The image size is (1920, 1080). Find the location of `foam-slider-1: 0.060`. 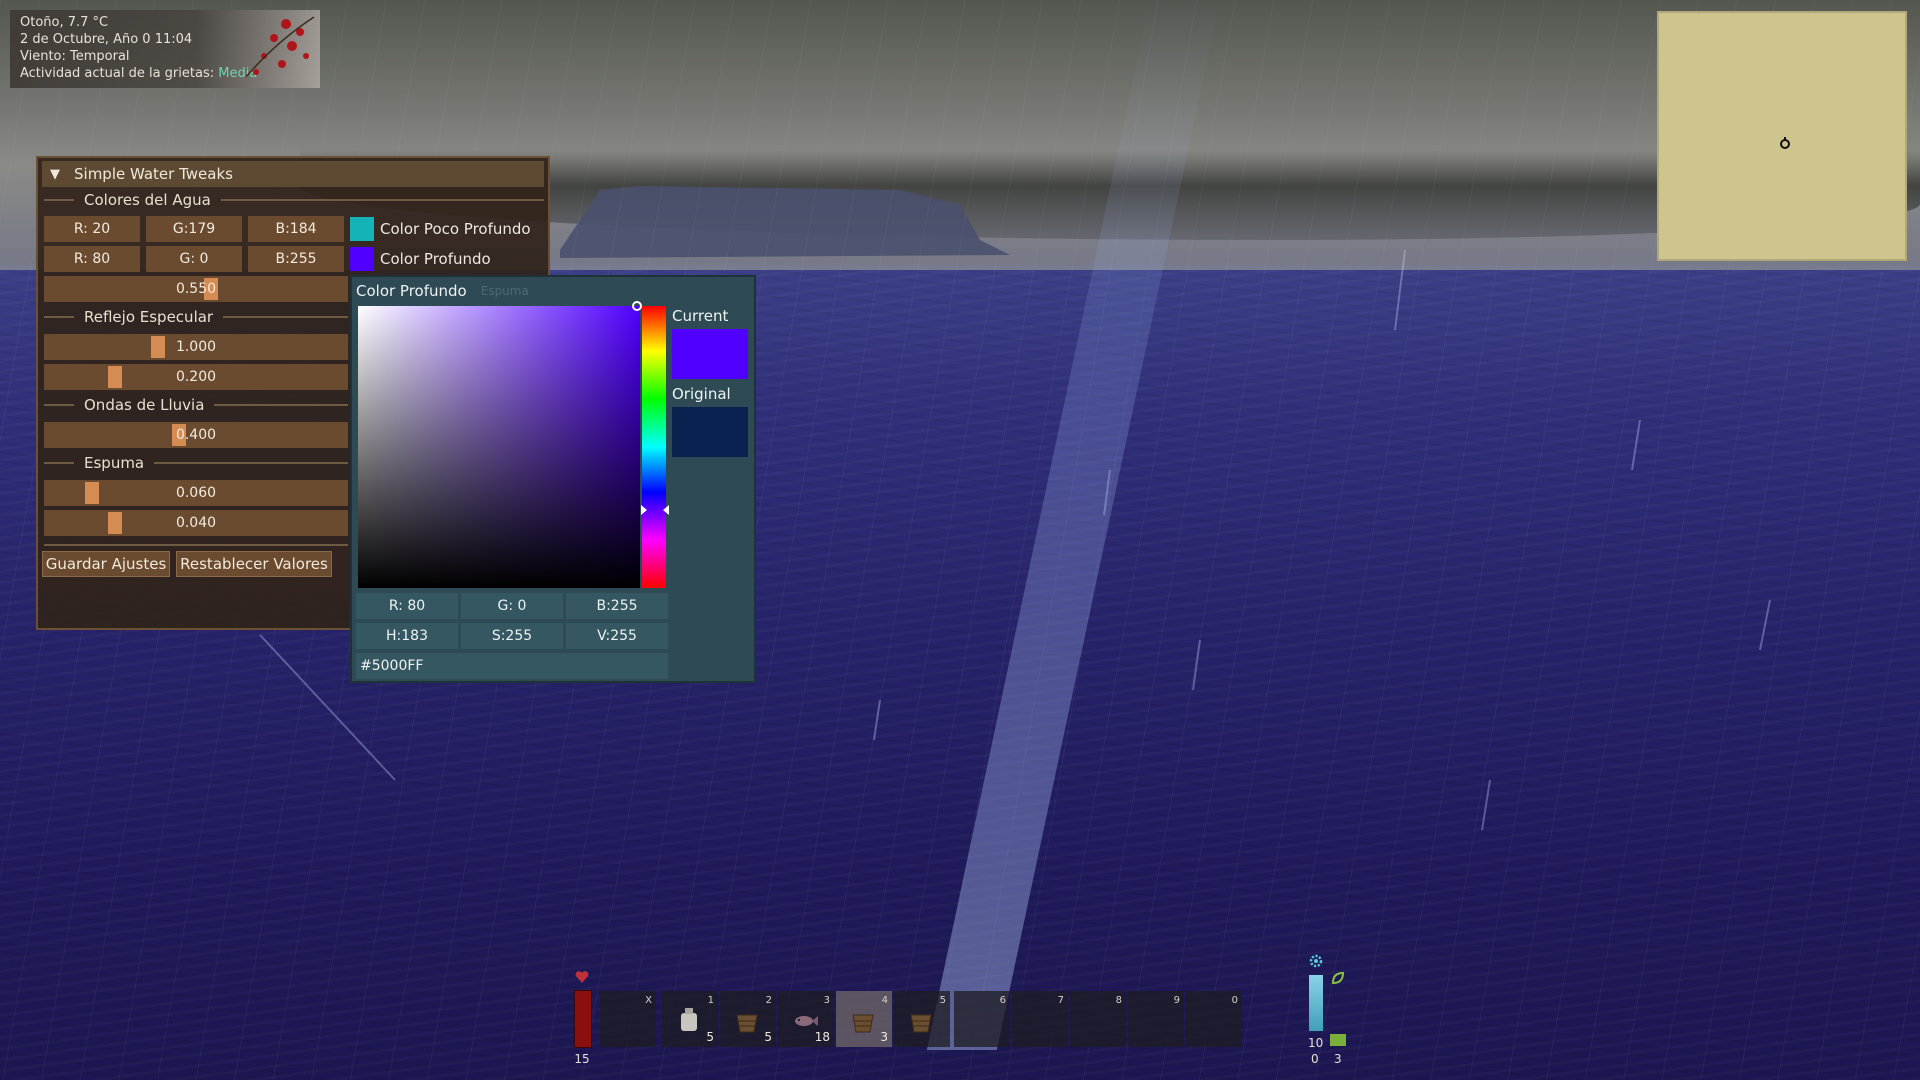

foam-slider-1: 0.060 is located at coordinates (196, 493).